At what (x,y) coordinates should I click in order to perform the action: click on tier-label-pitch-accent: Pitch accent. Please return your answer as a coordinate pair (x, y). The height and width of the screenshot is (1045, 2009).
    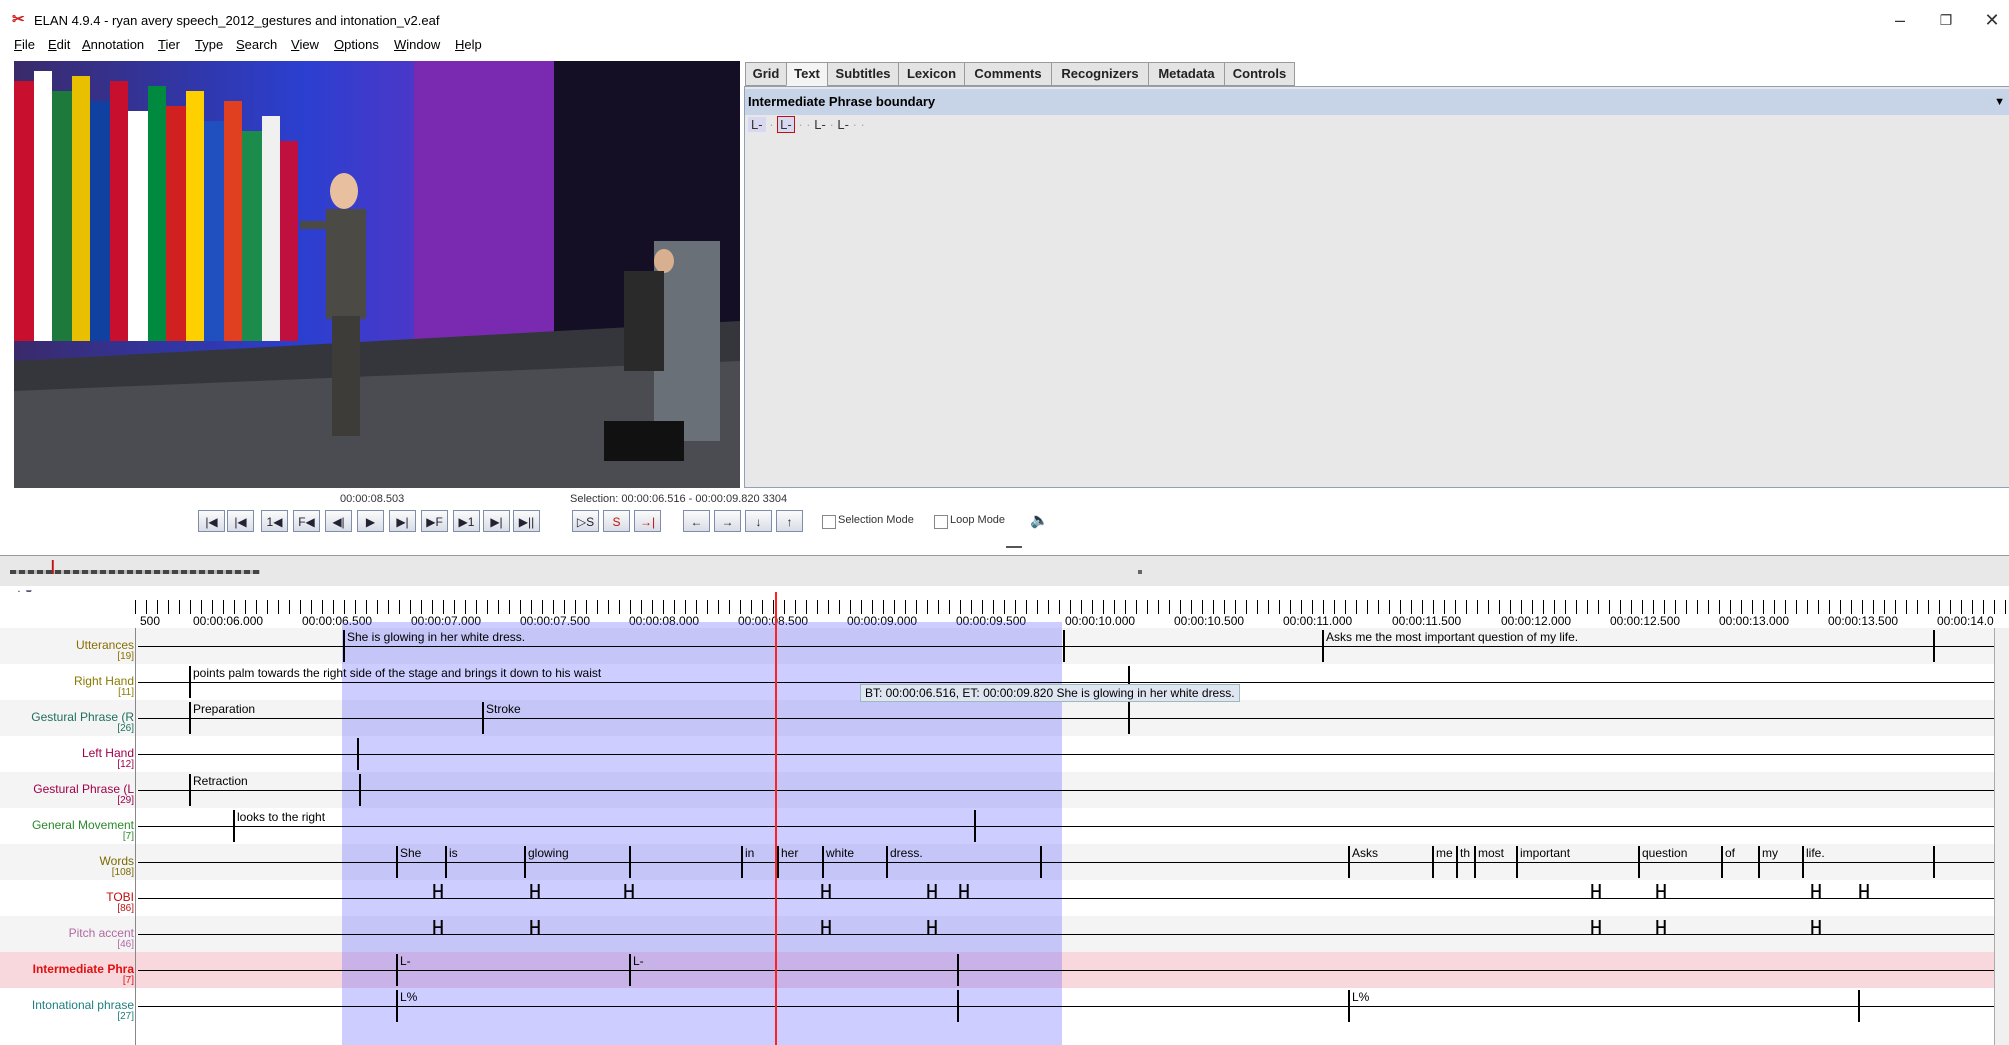
    Looking at the image, I should click on (72, 933).